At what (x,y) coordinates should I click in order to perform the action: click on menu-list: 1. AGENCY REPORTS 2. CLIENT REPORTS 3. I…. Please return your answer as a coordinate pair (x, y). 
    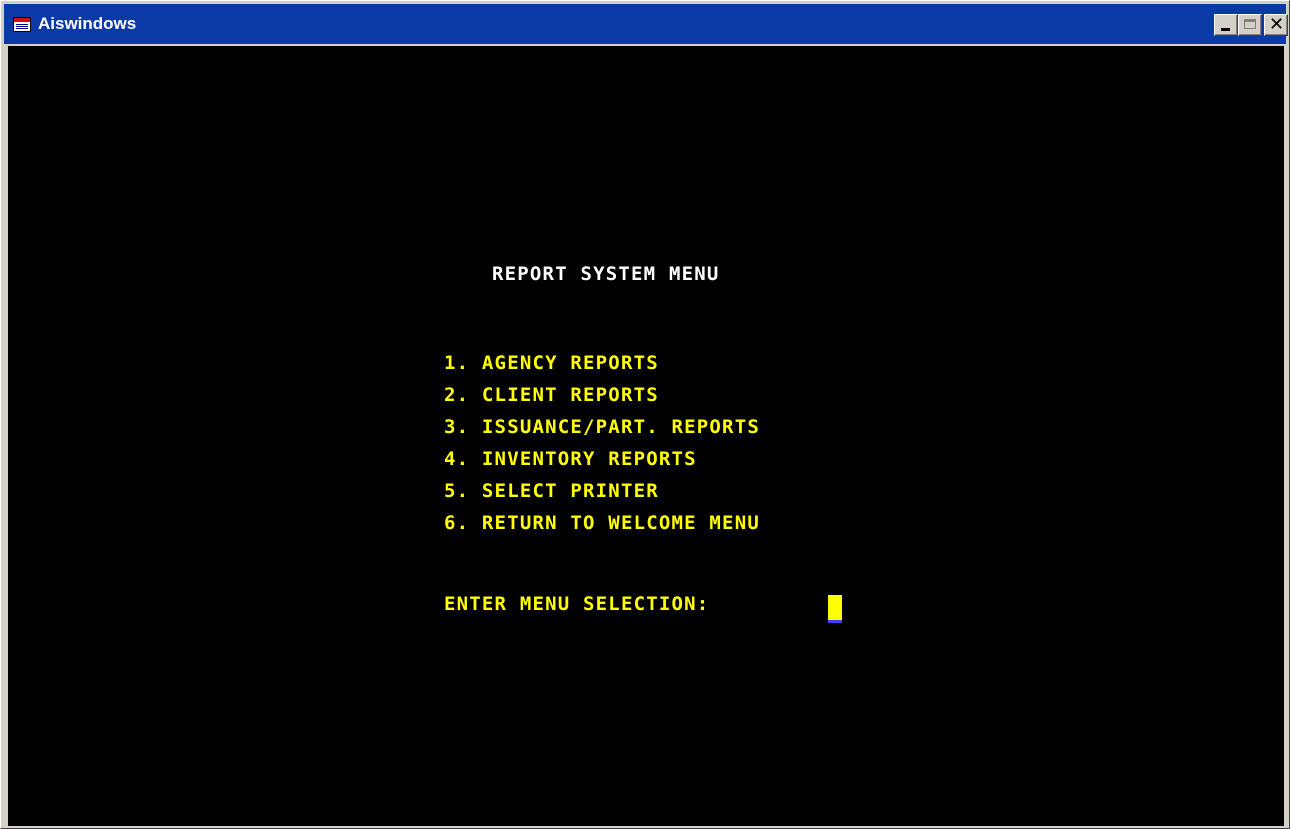
    Looking at the image, I should click on (602, 443).